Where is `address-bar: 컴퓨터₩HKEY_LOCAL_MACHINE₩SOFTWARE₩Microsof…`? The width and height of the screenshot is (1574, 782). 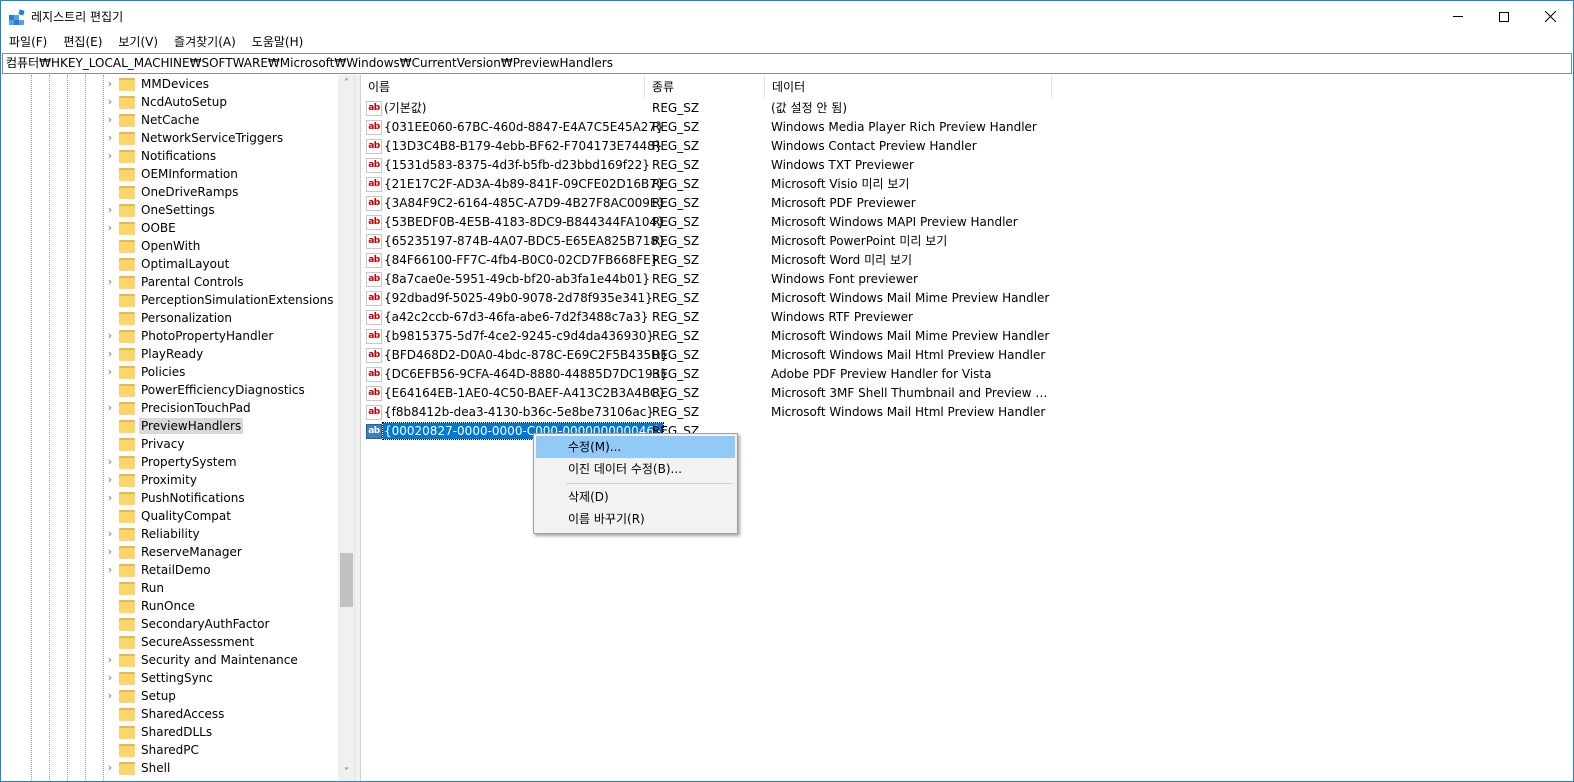
address-bar: 컴퓨터₩HKEY_LOCAL_MACHINE₩SOFTWARE₩Microsof… is located at coordinates (787, 63).